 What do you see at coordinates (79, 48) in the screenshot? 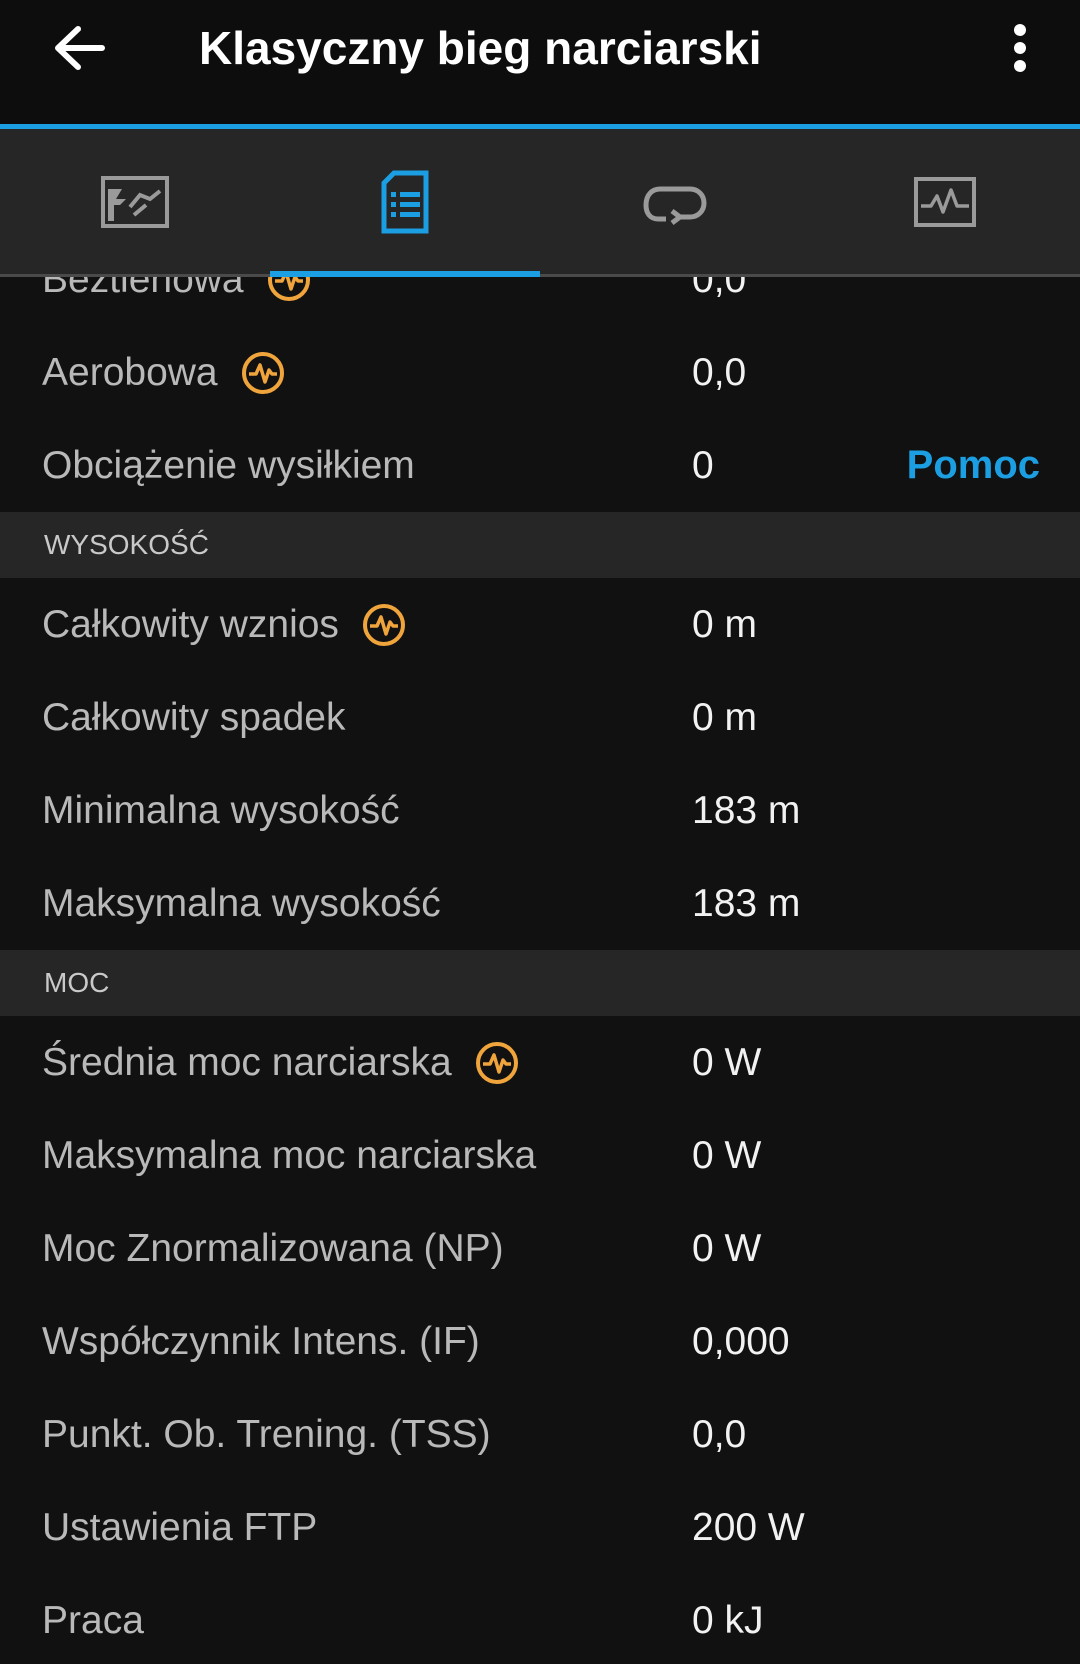
I see `back-arrow-icon` at bounding box center [79, 48].